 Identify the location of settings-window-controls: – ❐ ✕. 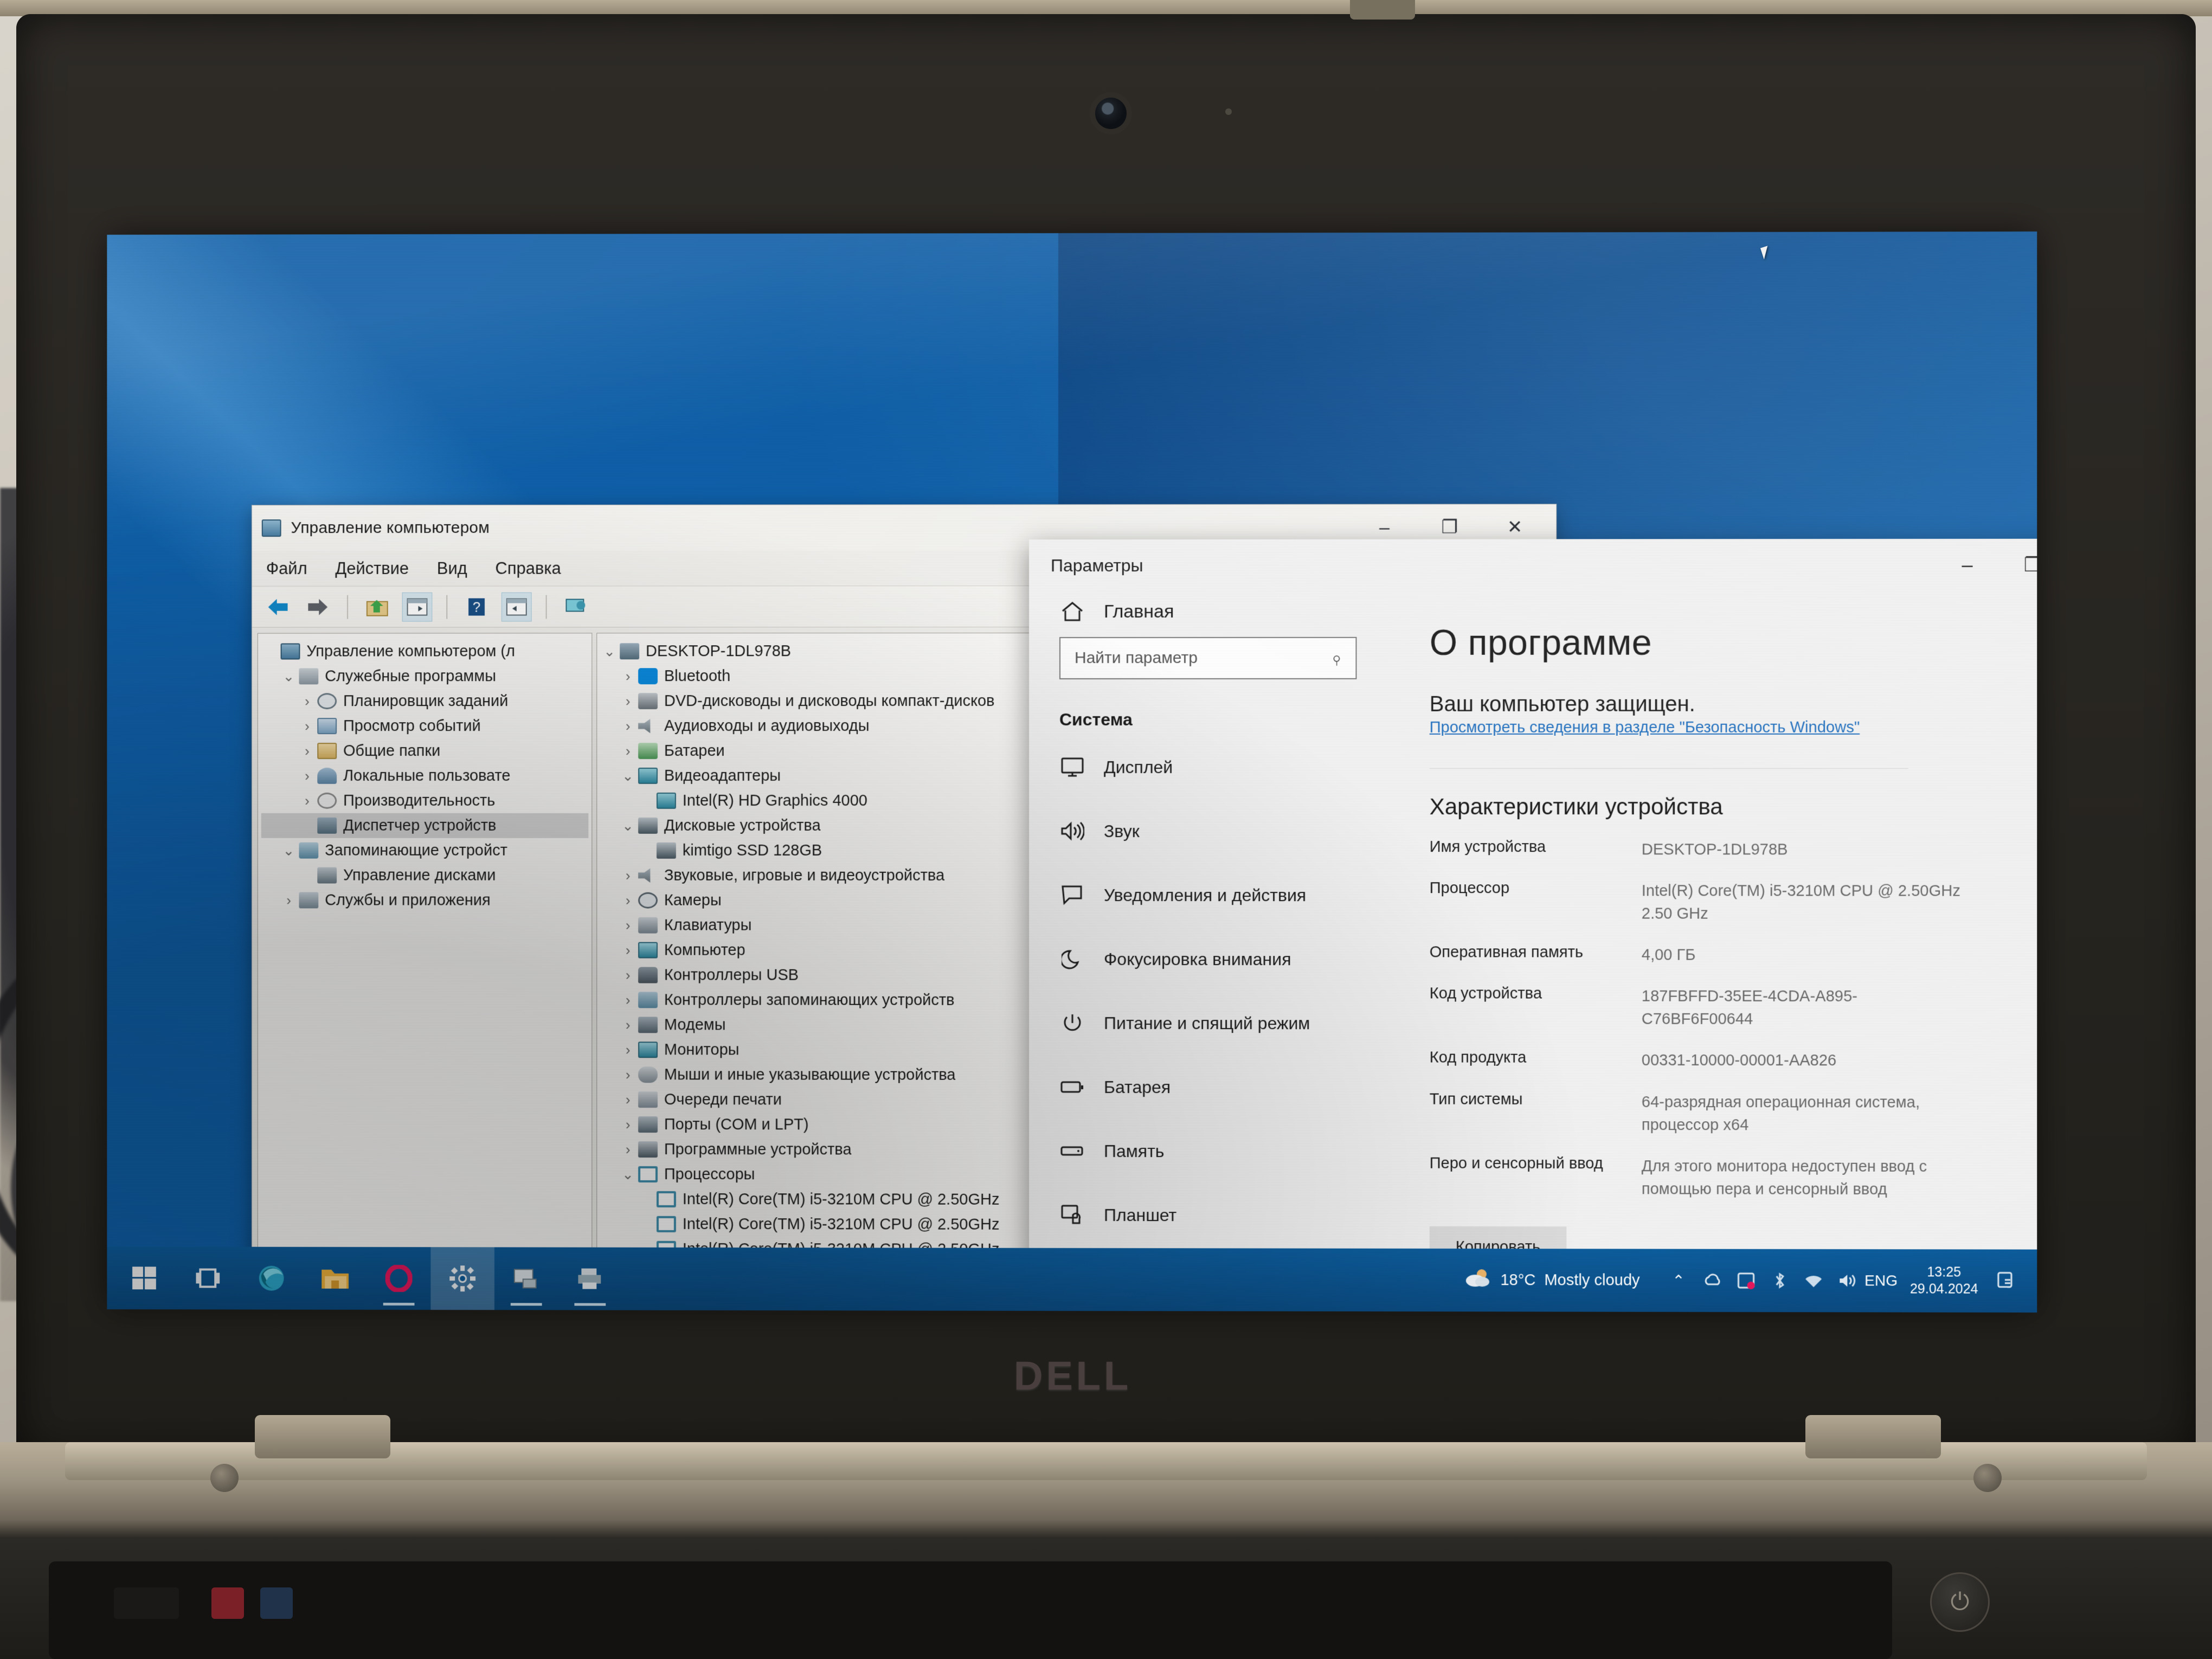
(1985, 565).